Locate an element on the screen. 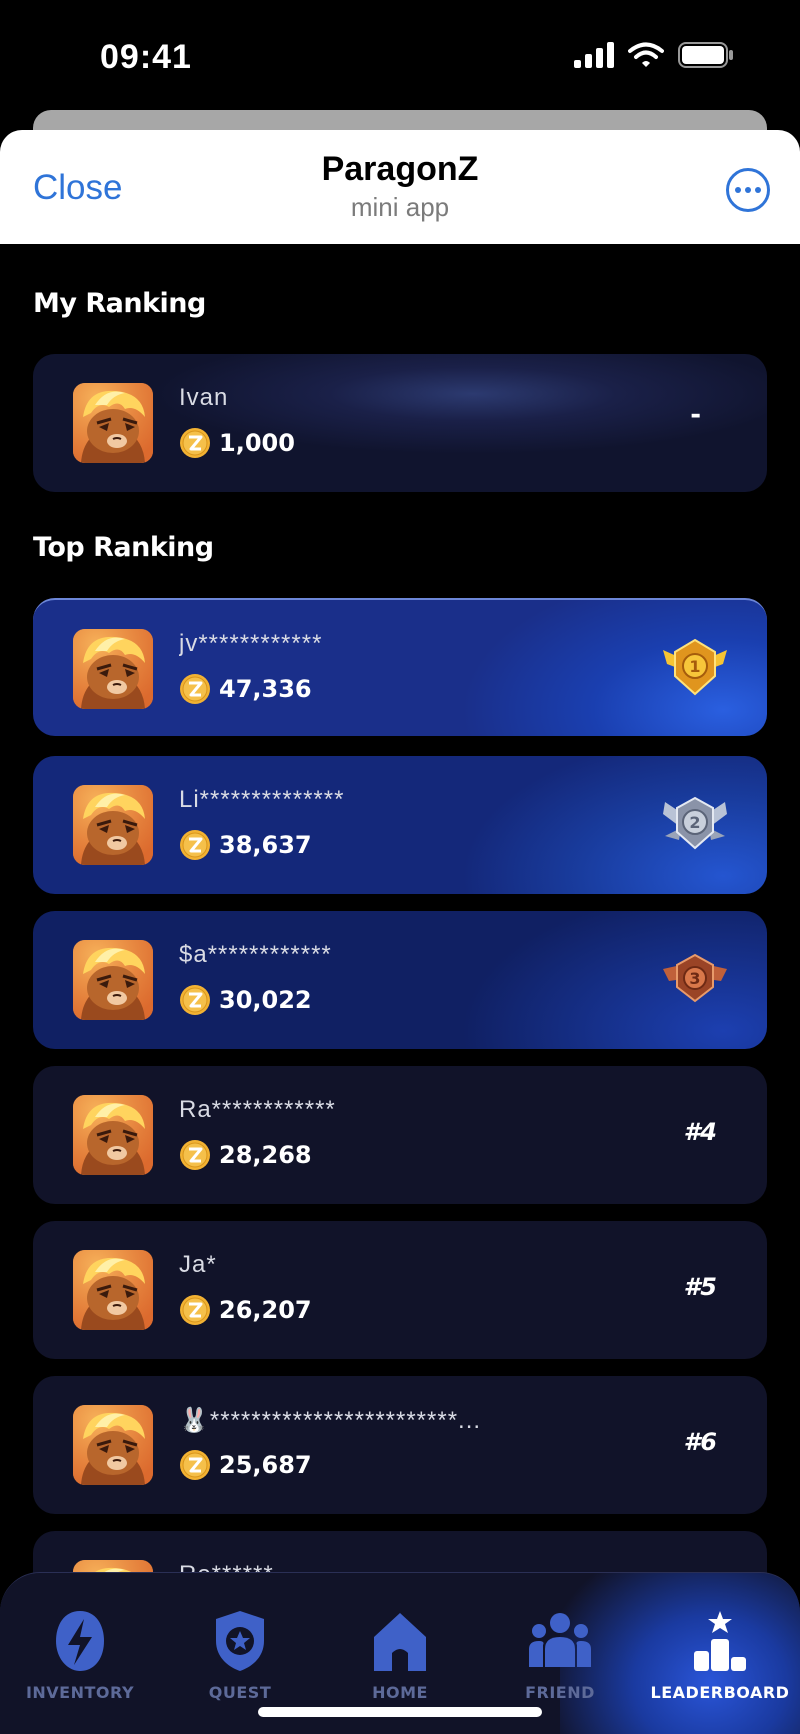 This screenshot has width=800, height=1734. player-score: 25,687 is located at coordinates (245, 1465).